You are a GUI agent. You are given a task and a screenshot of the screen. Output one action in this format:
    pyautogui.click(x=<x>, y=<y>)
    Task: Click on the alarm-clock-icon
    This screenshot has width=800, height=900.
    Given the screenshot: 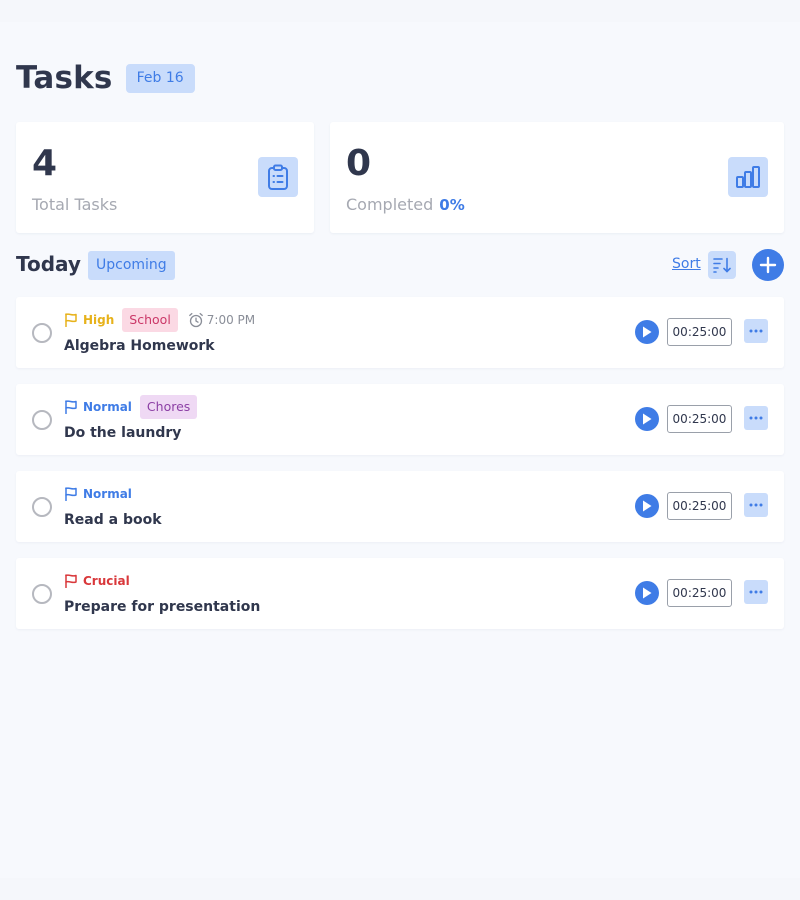 What is the action you would take?
    pyautogui.click(x=195, y=320)
    